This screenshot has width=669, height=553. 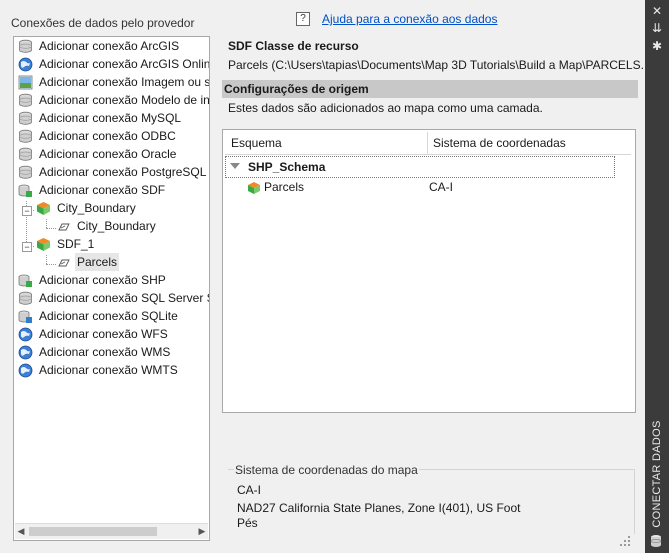 I want to click on row-crs: CA-I, so click(x=441, y=187).